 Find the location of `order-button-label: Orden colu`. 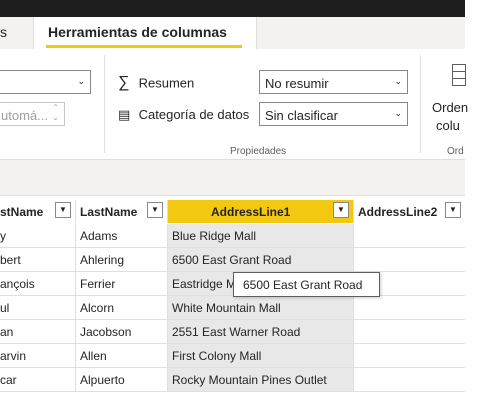

order-button-label: Orden colu is located at coordinates (450, 117).